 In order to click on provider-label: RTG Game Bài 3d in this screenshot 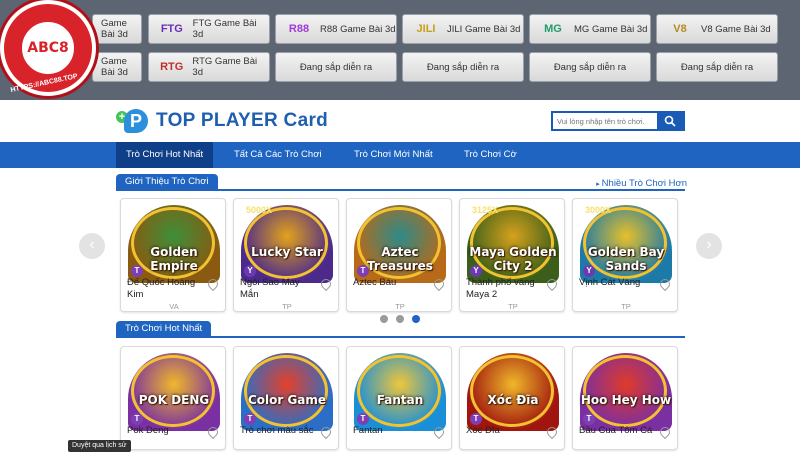, I will do `click(225, 67)`.